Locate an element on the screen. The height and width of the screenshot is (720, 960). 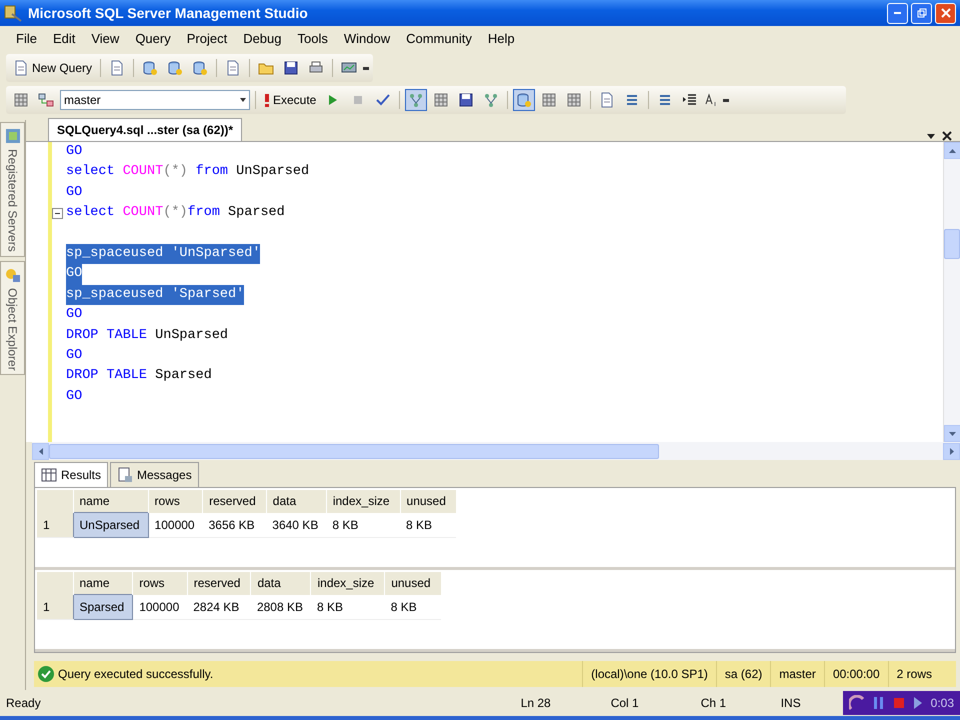
execute-button: Execute is located at coordinates (290, 100).